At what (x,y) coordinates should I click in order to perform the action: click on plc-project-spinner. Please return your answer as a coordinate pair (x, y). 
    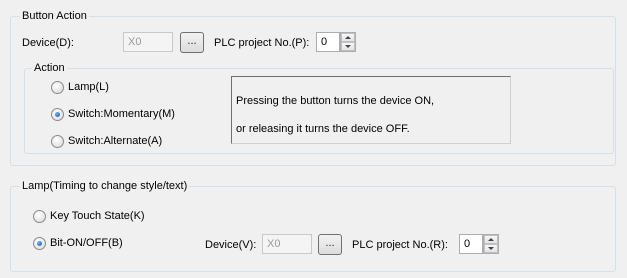
    Looking at the image, I should click on (348, 42).